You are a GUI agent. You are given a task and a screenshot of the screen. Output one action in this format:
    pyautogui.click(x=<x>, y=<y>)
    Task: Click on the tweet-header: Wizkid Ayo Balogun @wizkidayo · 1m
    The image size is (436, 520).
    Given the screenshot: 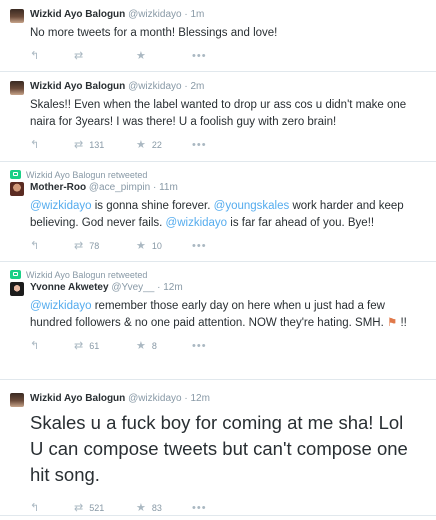 What is the action you would take?
    pyautogui.click(x=228, y=15)
    